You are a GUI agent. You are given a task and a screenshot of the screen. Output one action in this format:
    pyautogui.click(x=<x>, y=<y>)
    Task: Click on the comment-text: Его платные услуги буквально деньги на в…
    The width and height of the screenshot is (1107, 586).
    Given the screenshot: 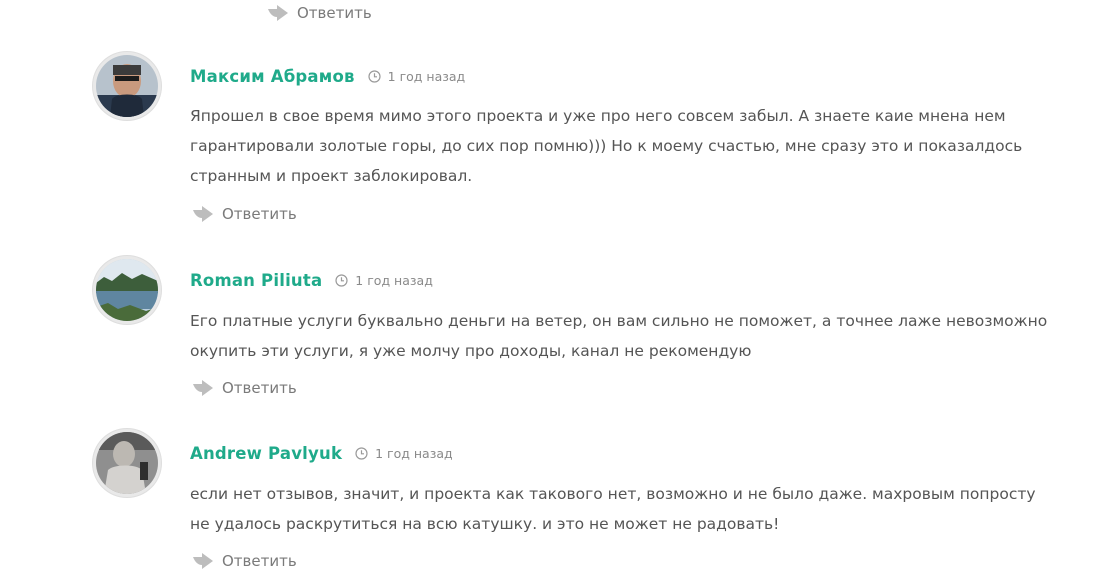 What is the action you would take?
    pyautogui.click(x=619, y=336)
    